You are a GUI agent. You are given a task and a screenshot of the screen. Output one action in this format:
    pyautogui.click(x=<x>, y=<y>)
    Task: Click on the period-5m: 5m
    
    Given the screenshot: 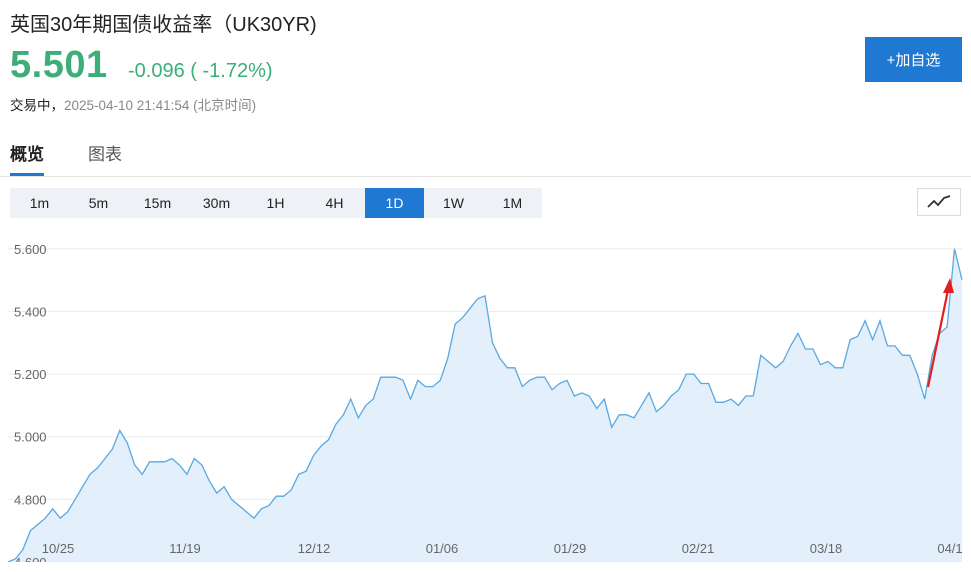 What is the action you would take?
    pyautogui.click(x=98, y=203)
    